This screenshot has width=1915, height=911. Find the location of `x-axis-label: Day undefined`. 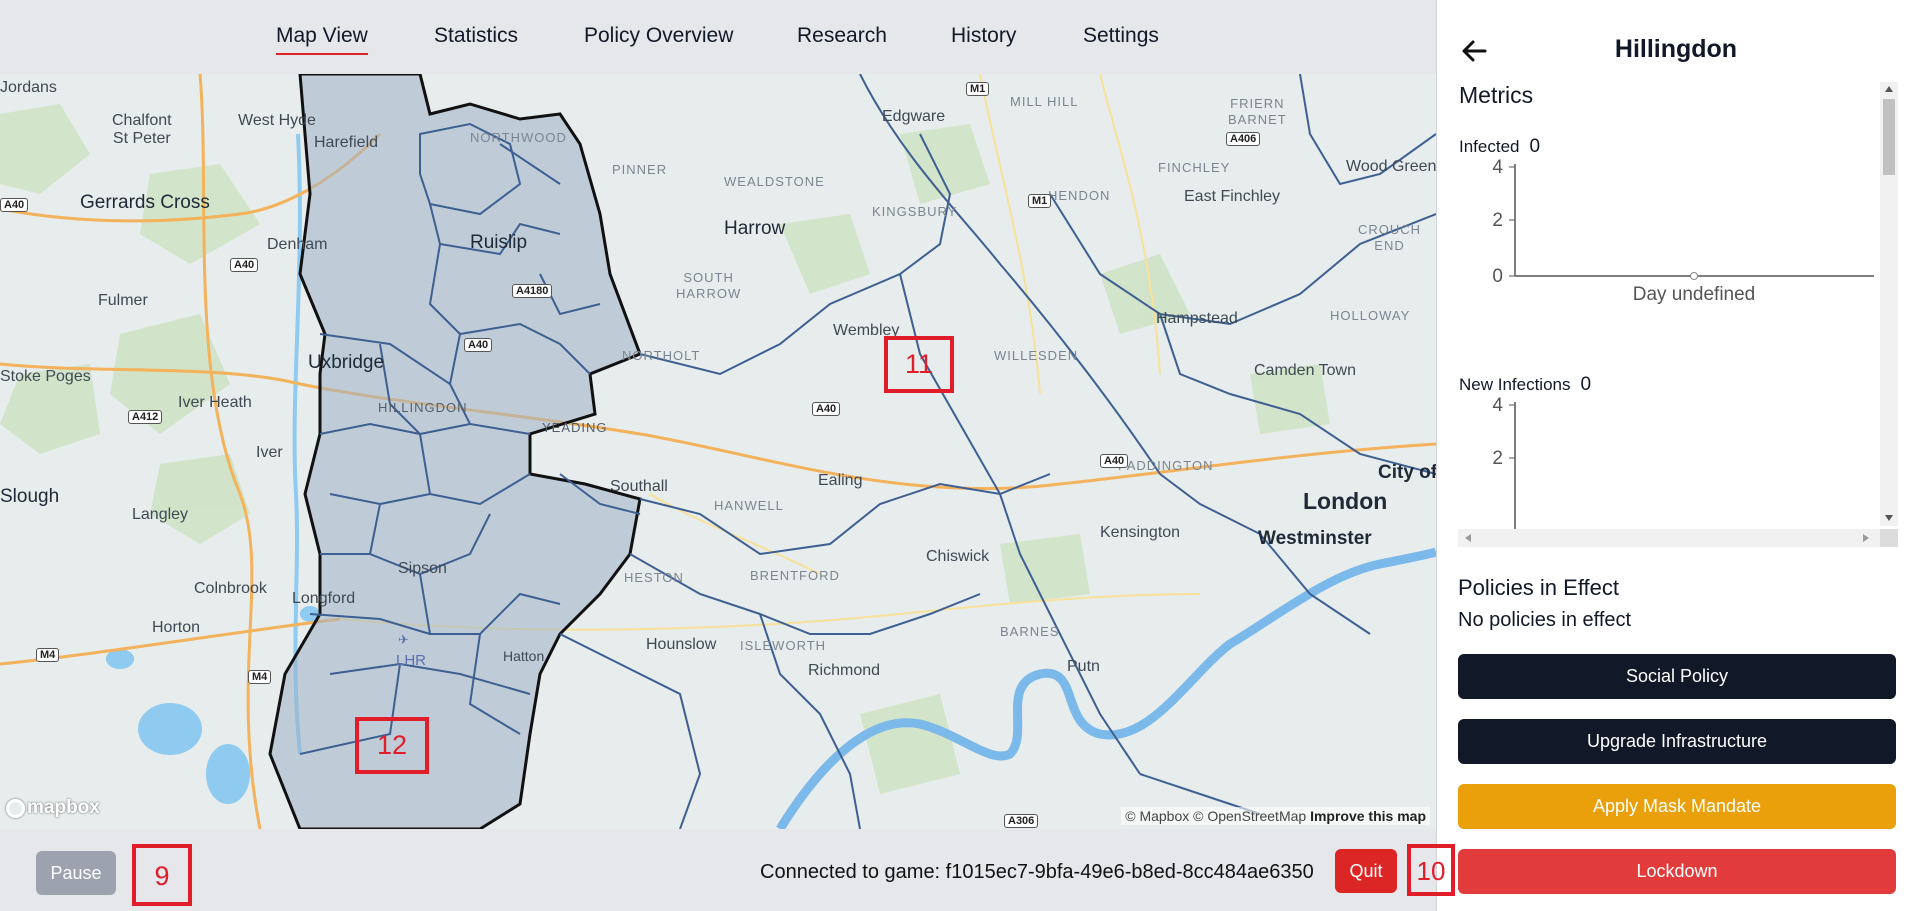

x-axis-label: Day undefined is located at coordinates (1694, 294).